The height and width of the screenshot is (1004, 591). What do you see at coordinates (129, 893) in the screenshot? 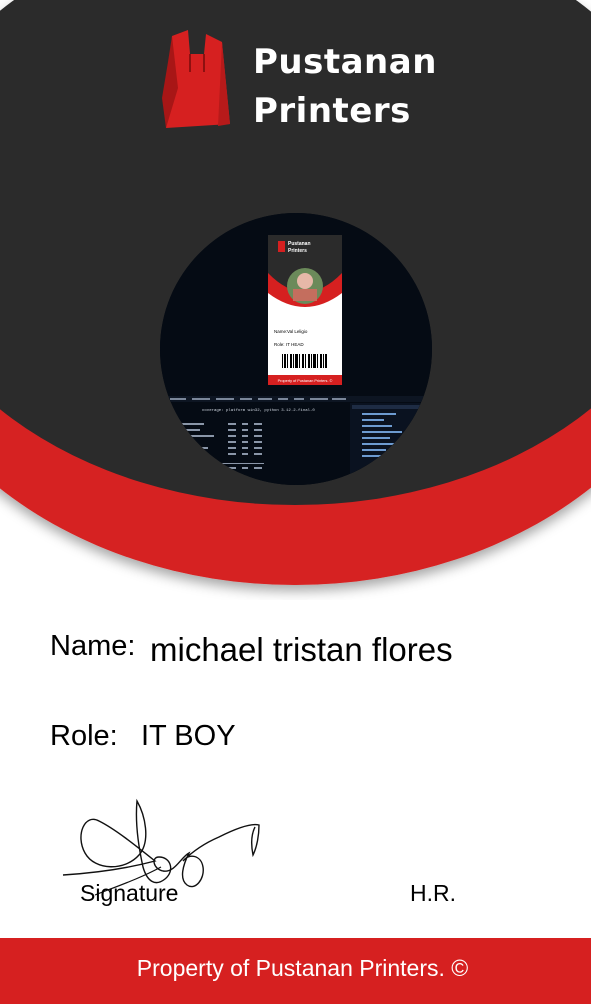
I see `signature-label: Signature` at bounding box center [129, 893].